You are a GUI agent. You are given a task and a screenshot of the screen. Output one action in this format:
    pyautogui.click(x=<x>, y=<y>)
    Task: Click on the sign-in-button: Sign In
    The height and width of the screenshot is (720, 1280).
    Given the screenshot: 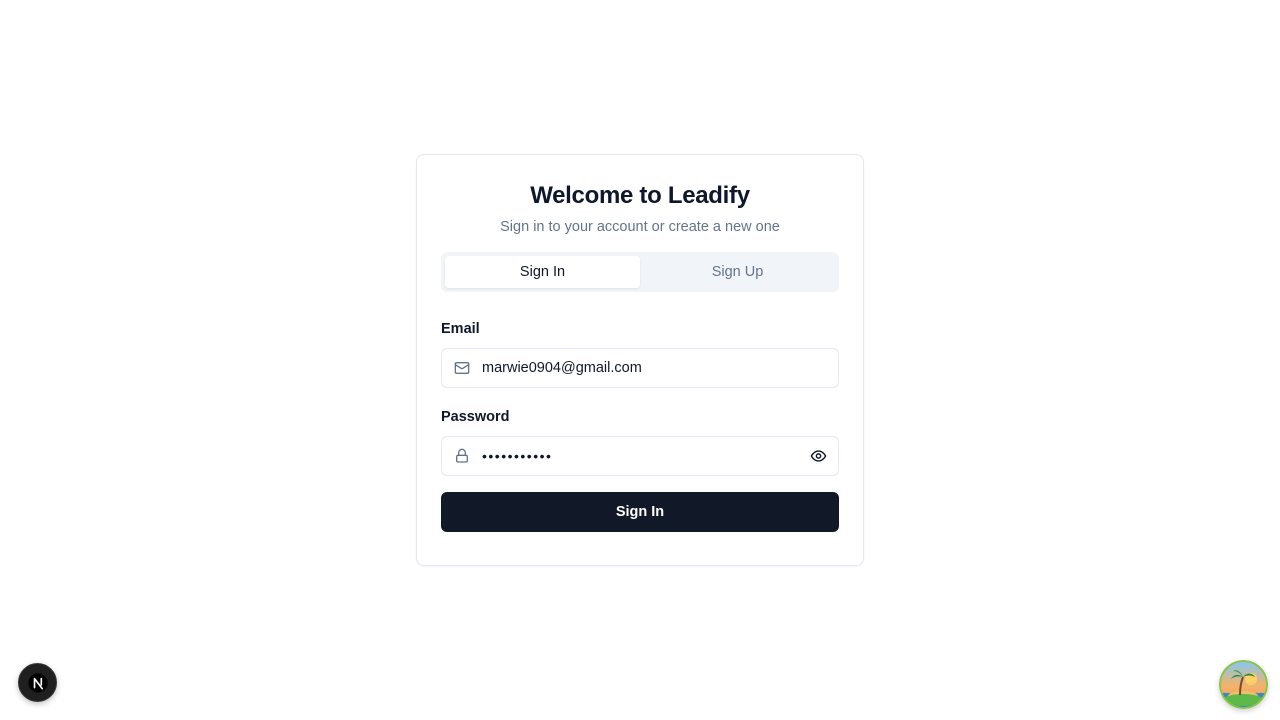 What is the action you would take?
    pyautogui.click(x=640, y=512)
    